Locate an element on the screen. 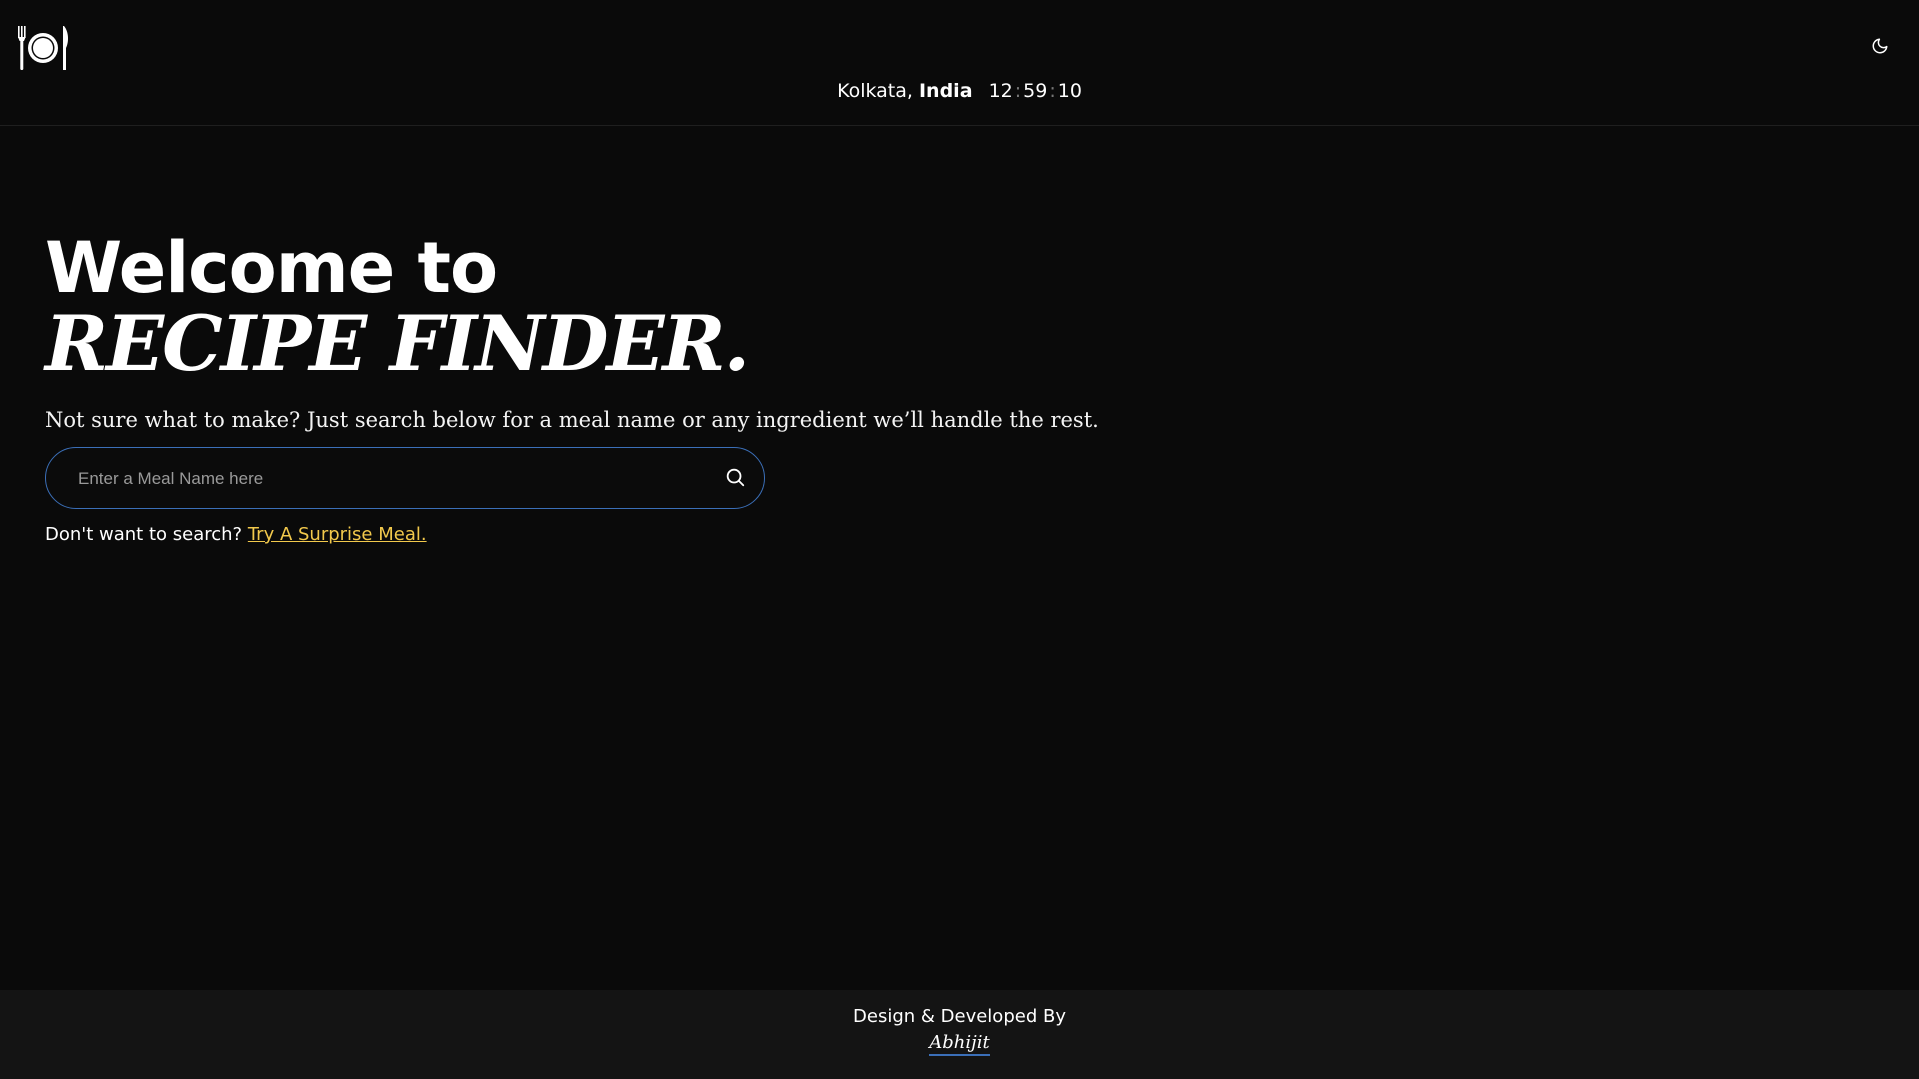 The height and width of the screenshot is (1079, 1919). surprise-meal-link: Try A Surprise Meal. is located at coordinates (337, 534).